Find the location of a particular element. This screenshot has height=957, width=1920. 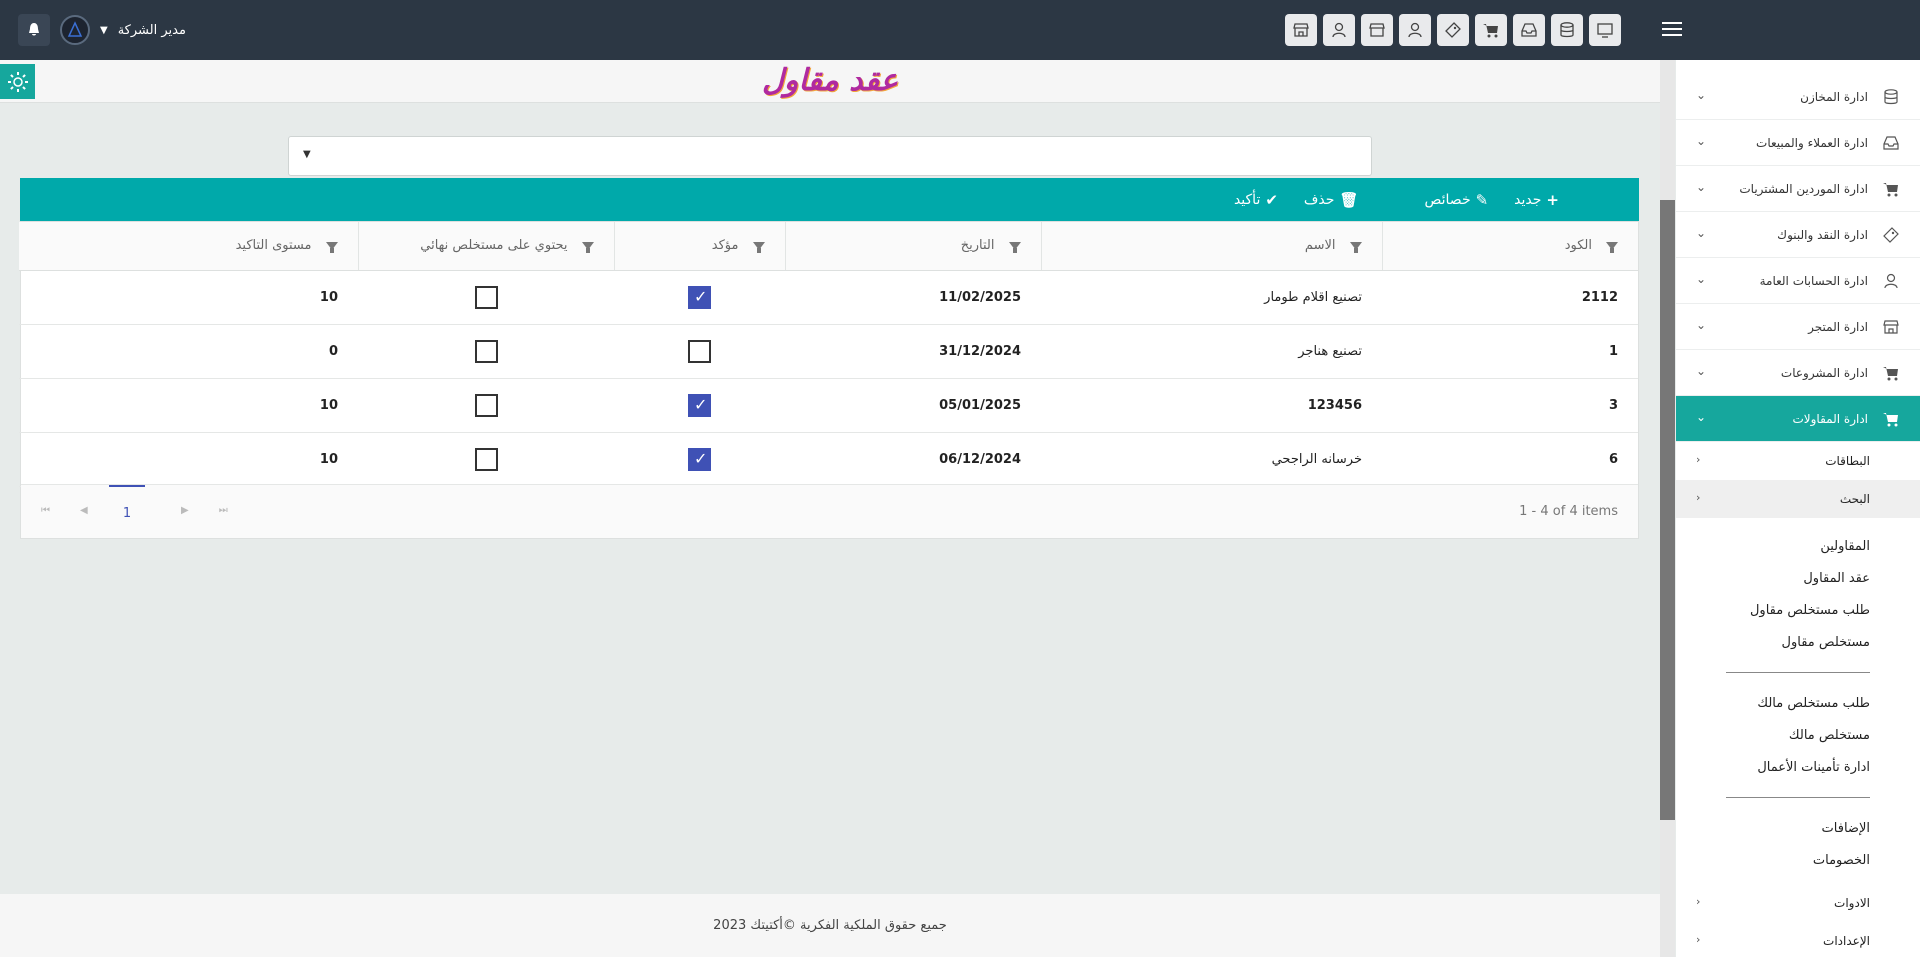

col-header-level: مستوى التاكيد is located at coordinates (188, 246).